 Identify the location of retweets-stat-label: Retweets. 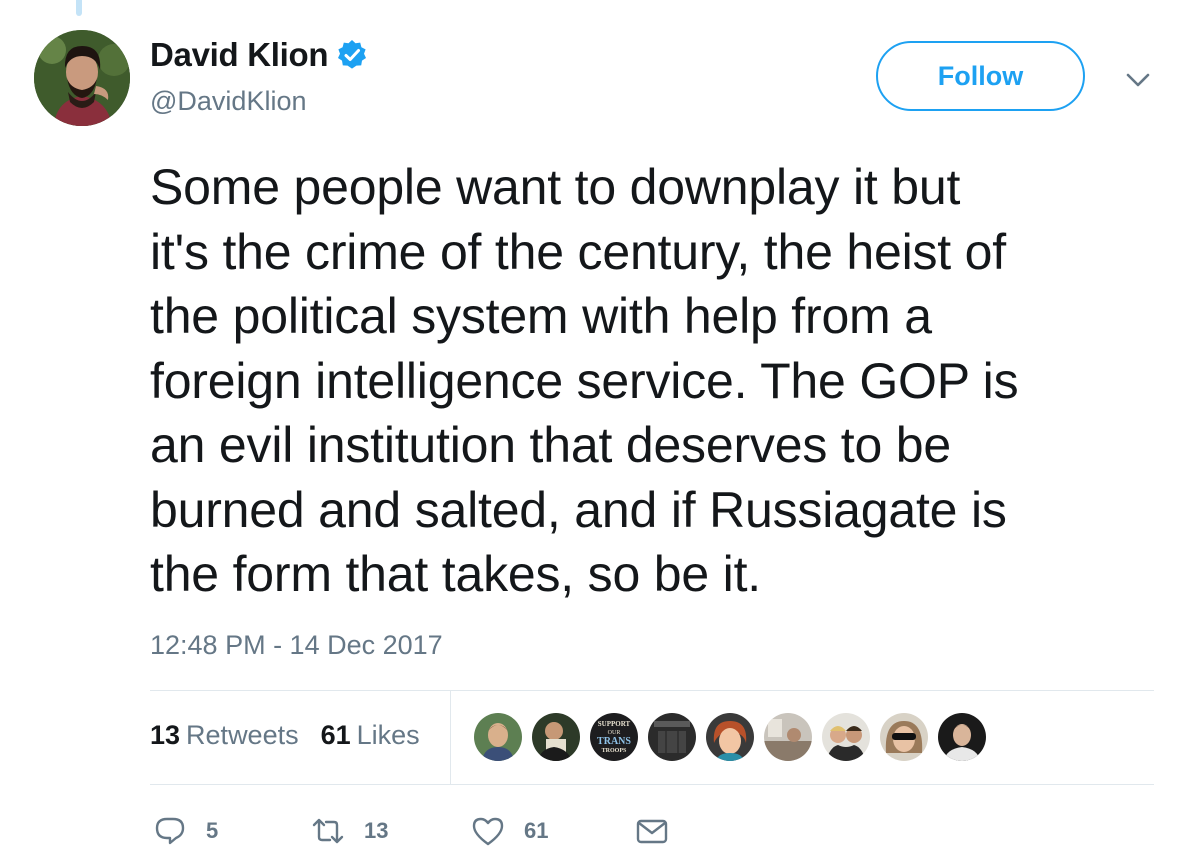
(242, 735).